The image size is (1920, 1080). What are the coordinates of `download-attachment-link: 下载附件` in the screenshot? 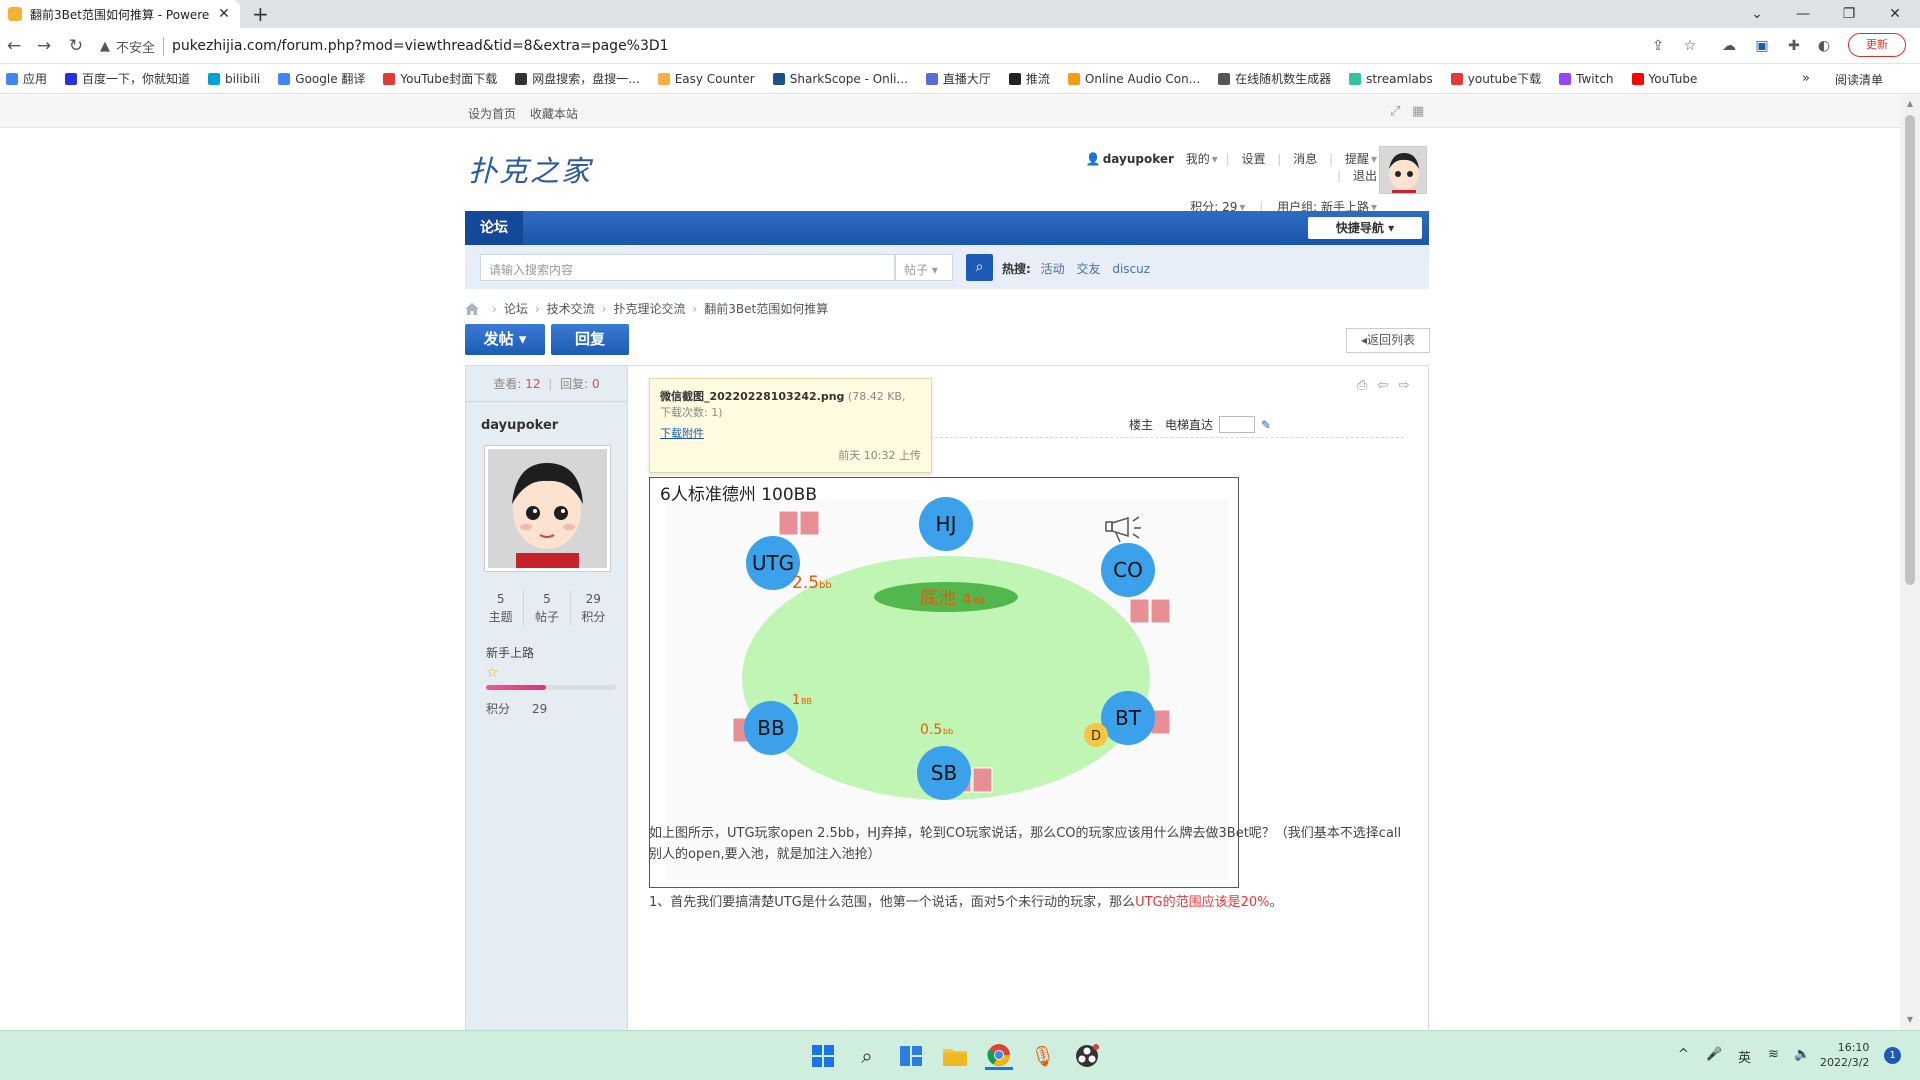 It's located at (790, 433).